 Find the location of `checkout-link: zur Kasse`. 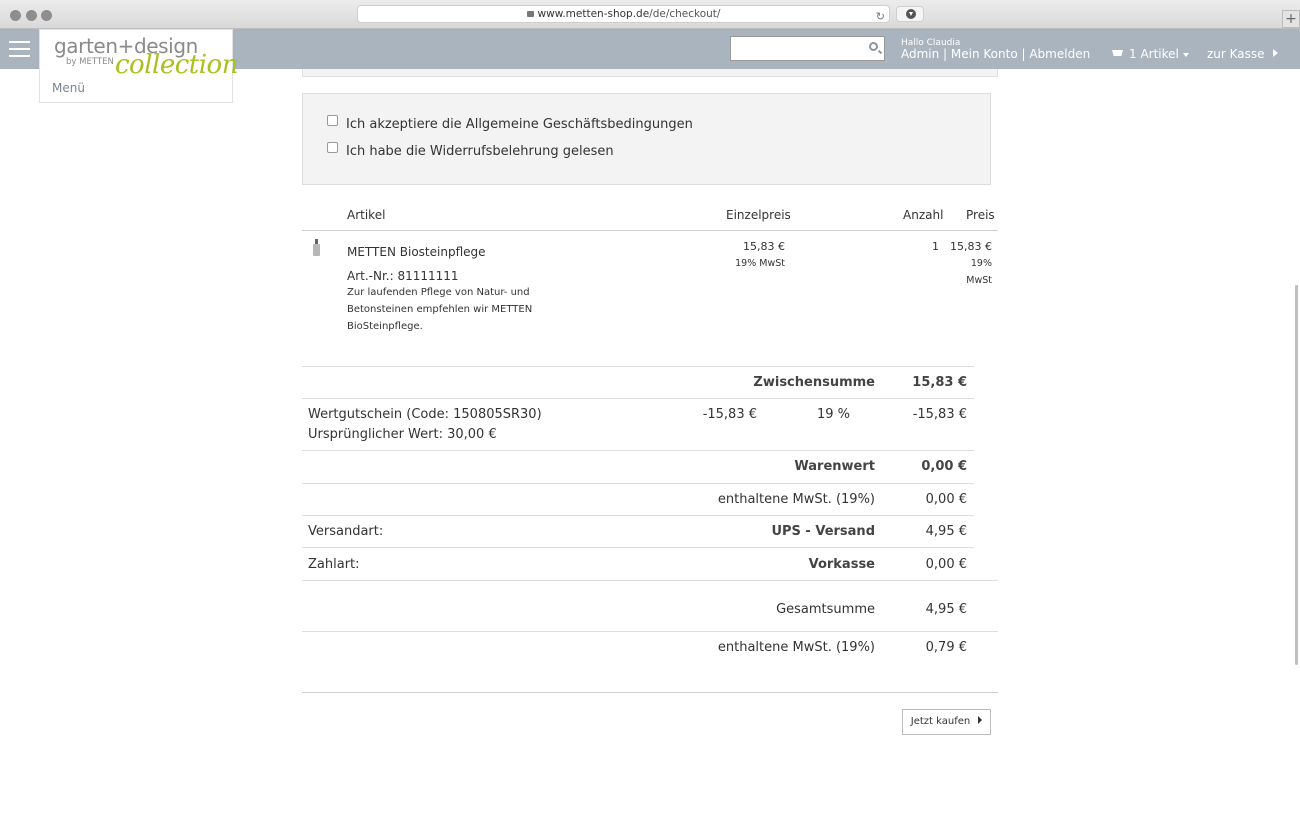

checkout-link: zur Kasse is located at coordinates (1242, 54).